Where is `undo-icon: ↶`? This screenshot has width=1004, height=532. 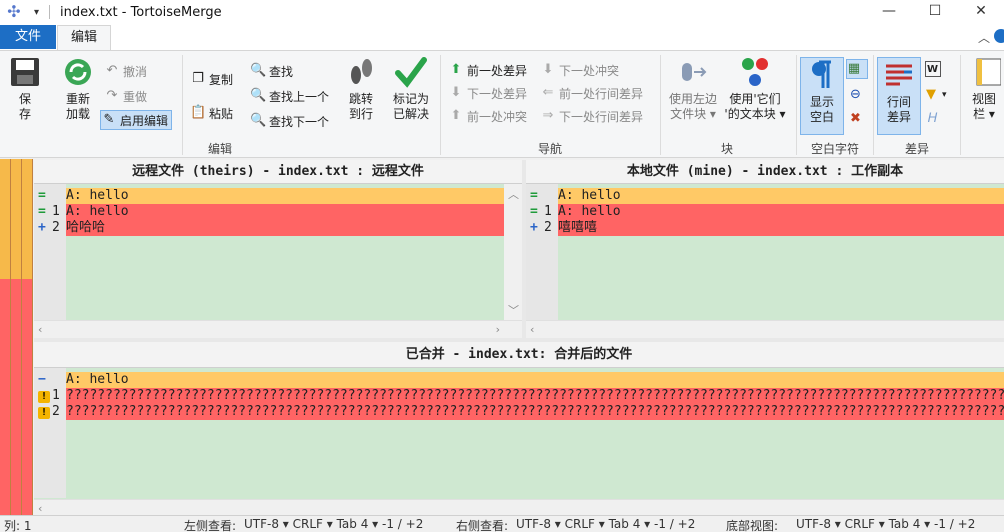
undo-icon: ↶ is located at coordinates (112, 70).